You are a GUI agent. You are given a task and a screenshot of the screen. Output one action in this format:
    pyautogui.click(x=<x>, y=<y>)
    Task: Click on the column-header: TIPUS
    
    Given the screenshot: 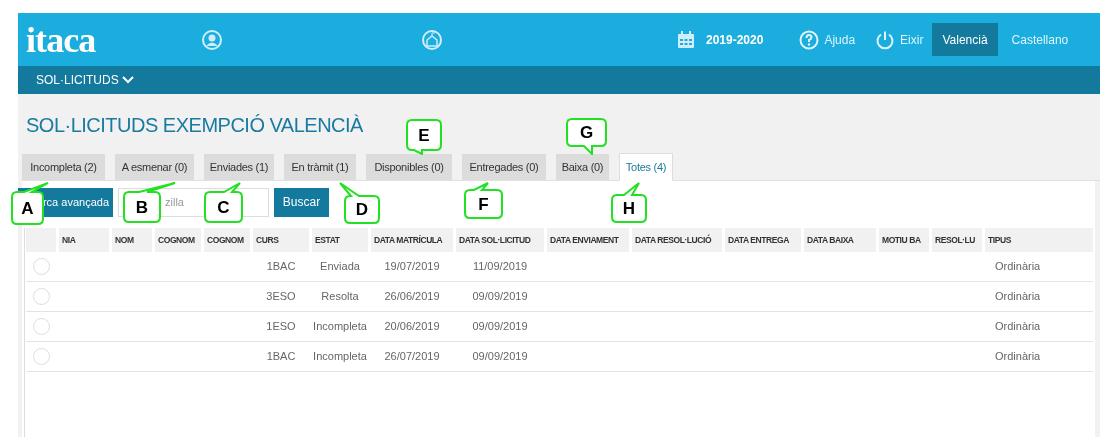 What is the action you would take?
    pyautogui.click(x=1039, y=240)
    